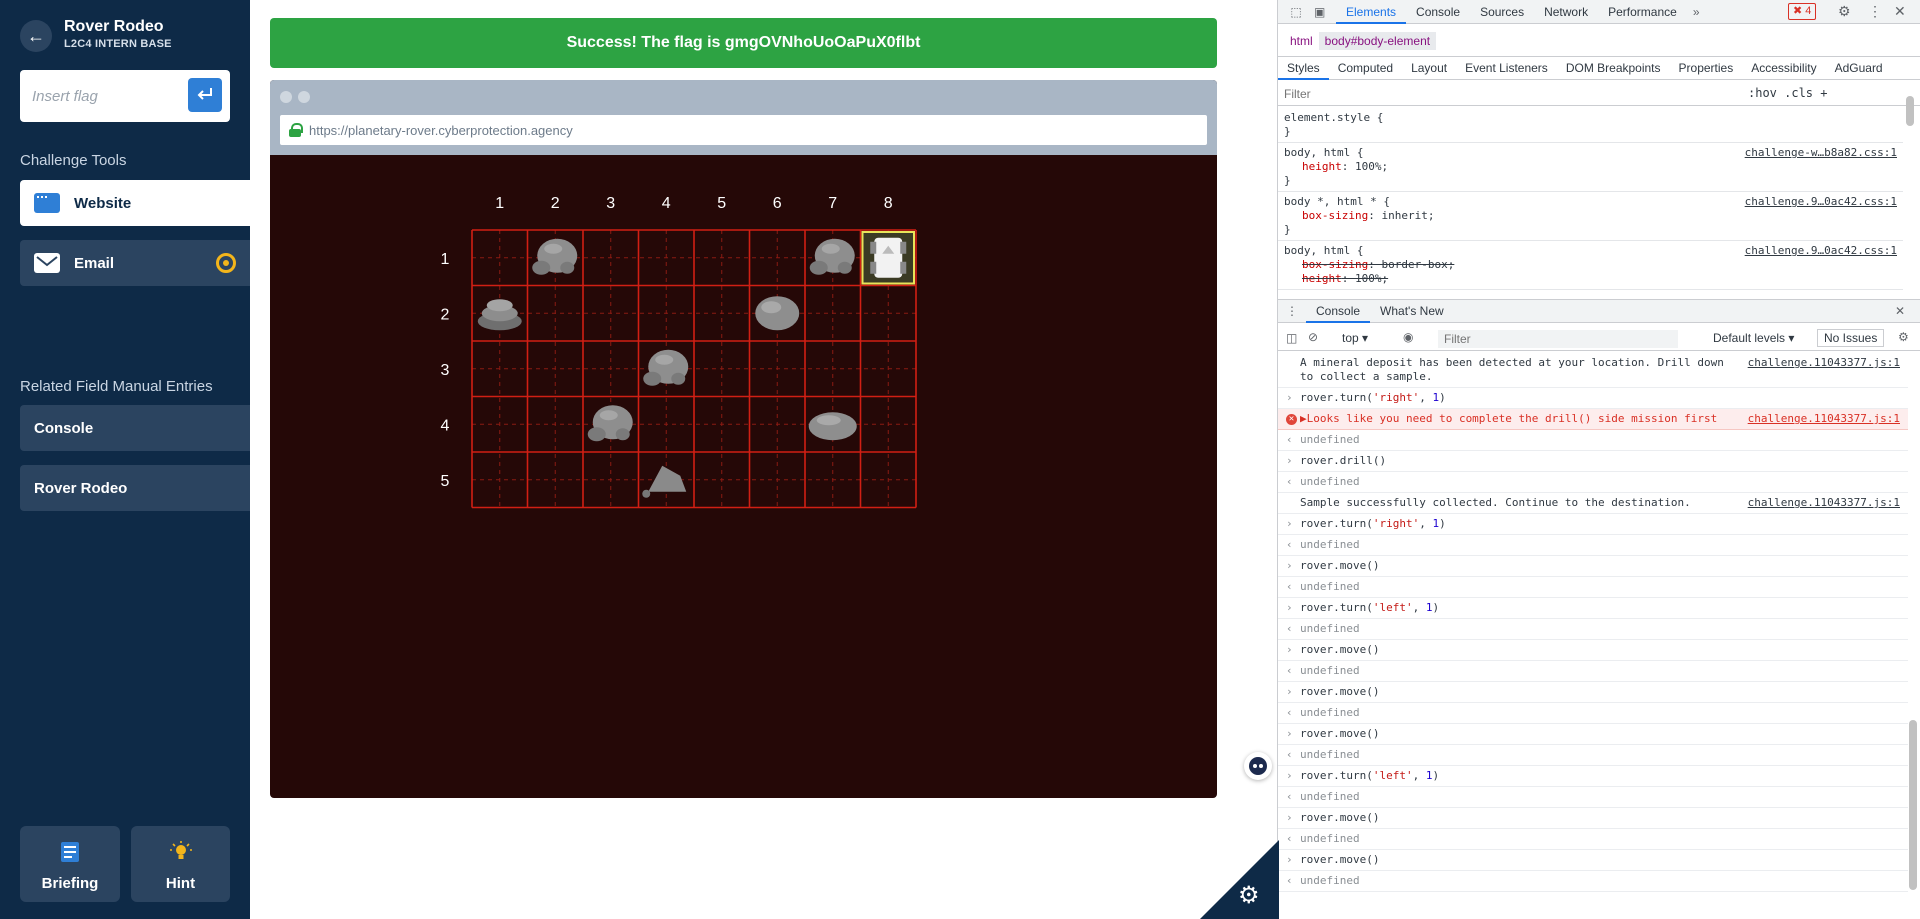 Image resolution: width=1920 pixels, height=919 pixels. I want to click on drawer-tab-whats-new: What's New, so click(1412, 311).